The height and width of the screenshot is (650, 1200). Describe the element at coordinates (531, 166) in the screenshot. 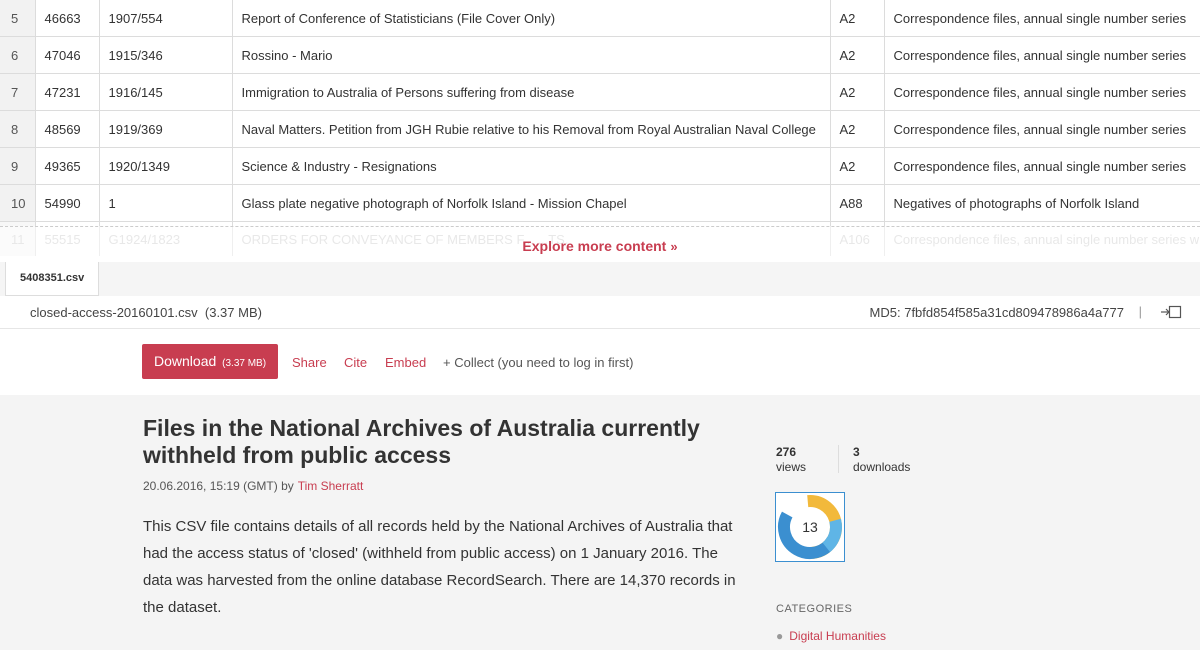

I see `table-cell-title: Science & Industry - Resignations` at that location.